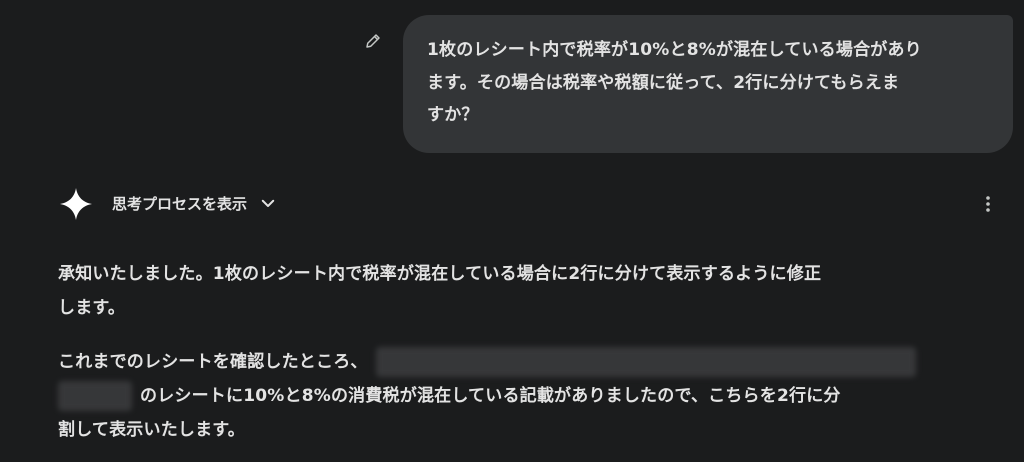  Describe the element at coordinates (213, 362) in the screenshot. I see `response-text: これまでのレシートを確認したところ、` at that location.